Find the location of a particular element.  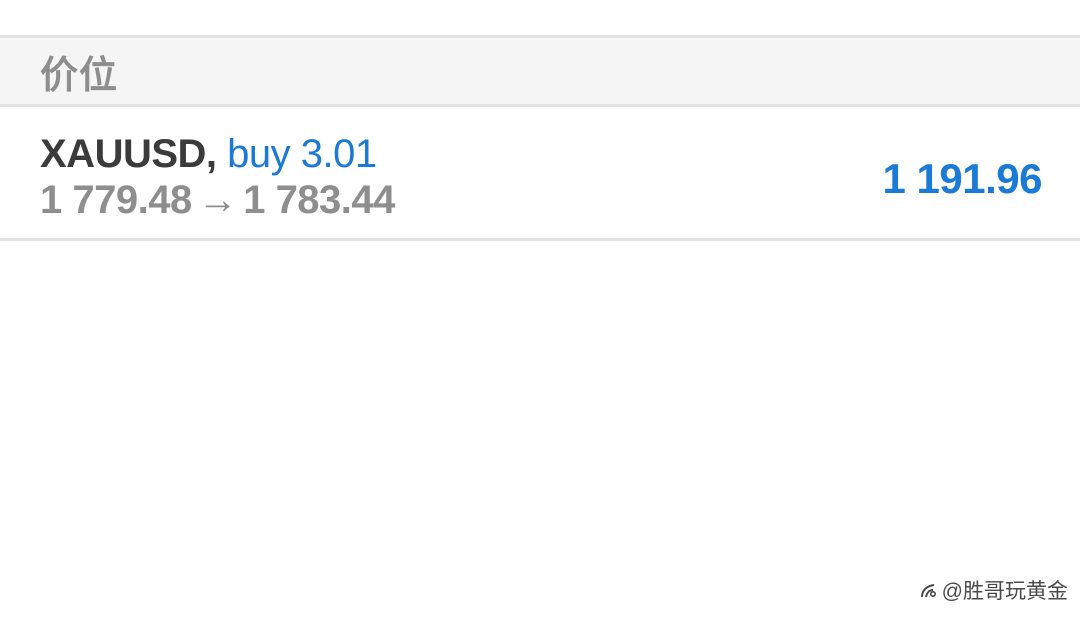

section-title: 价位 is located at coordinates (79, 75).